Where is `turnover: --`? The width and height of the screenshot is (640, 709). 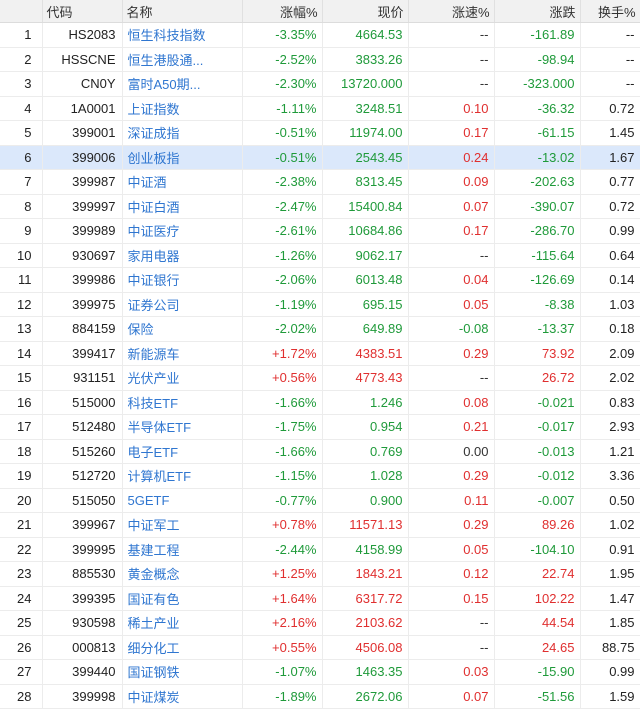 turnover: -- is located at coordinates (610, 35).